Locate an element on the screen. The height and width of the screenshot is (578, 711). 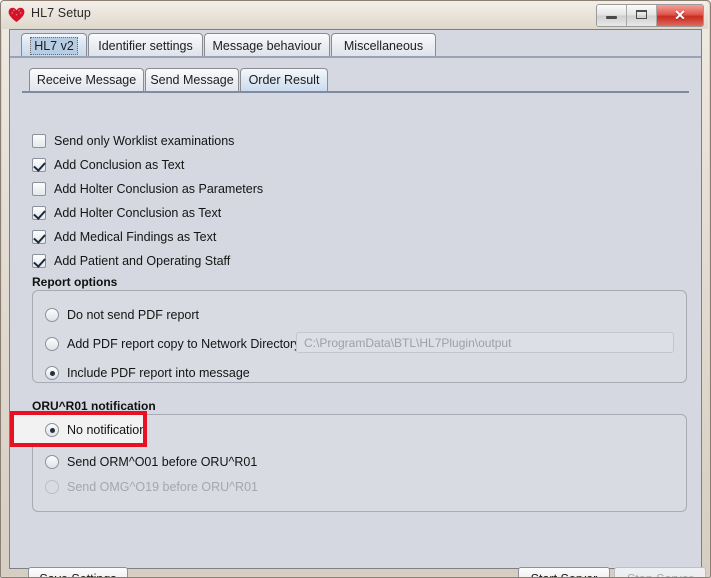
radio-include-pdf-into-message-label: Include PDF report into message is located at coordinates (158, 373).